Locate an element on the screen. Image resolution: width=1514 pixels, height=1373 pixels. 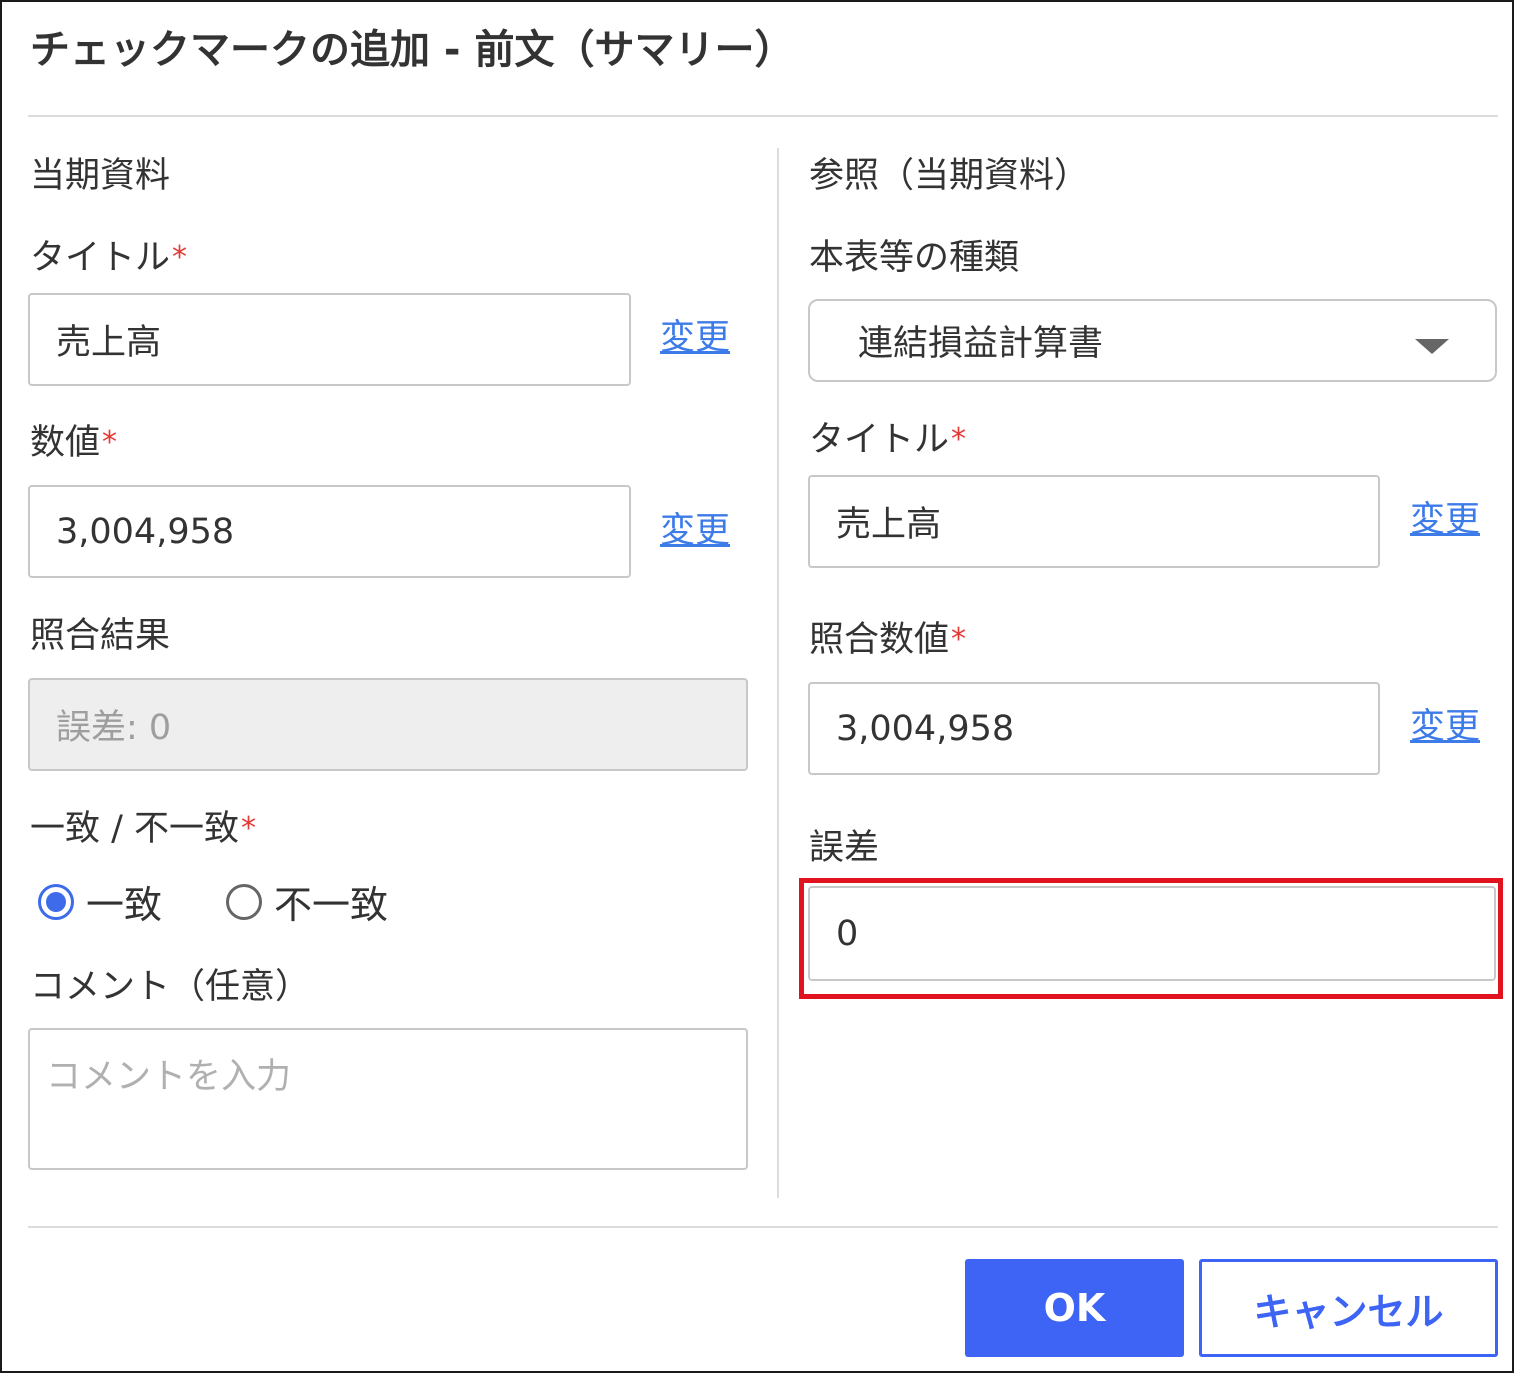
right-match-number-label: 照合数値* is located at coordinates (887, 640).